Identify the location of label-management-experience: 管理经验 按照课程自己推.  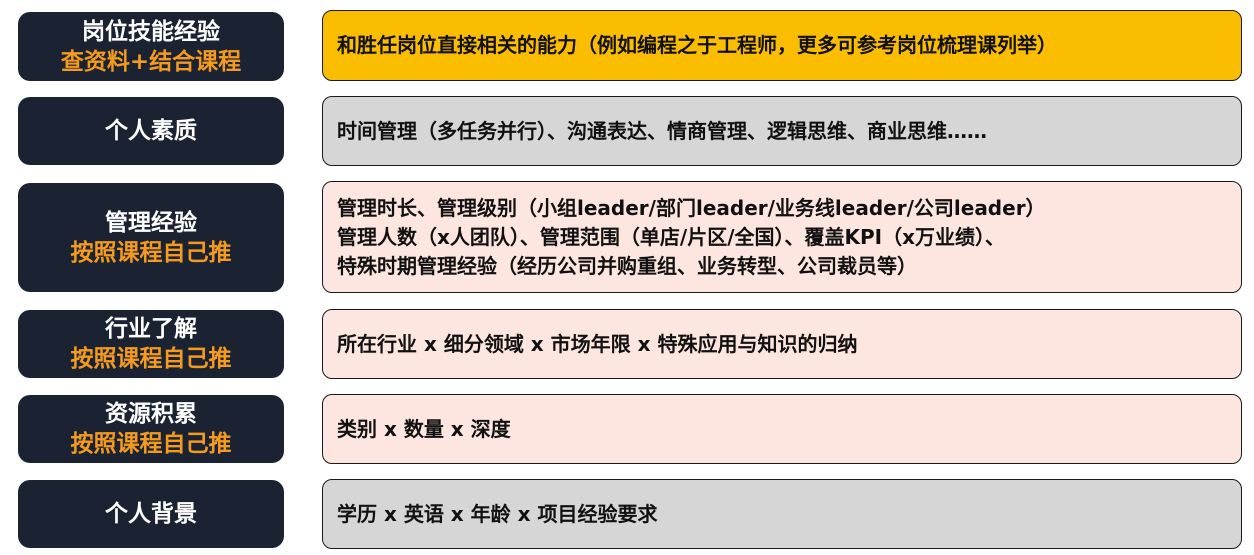
(151, 237).